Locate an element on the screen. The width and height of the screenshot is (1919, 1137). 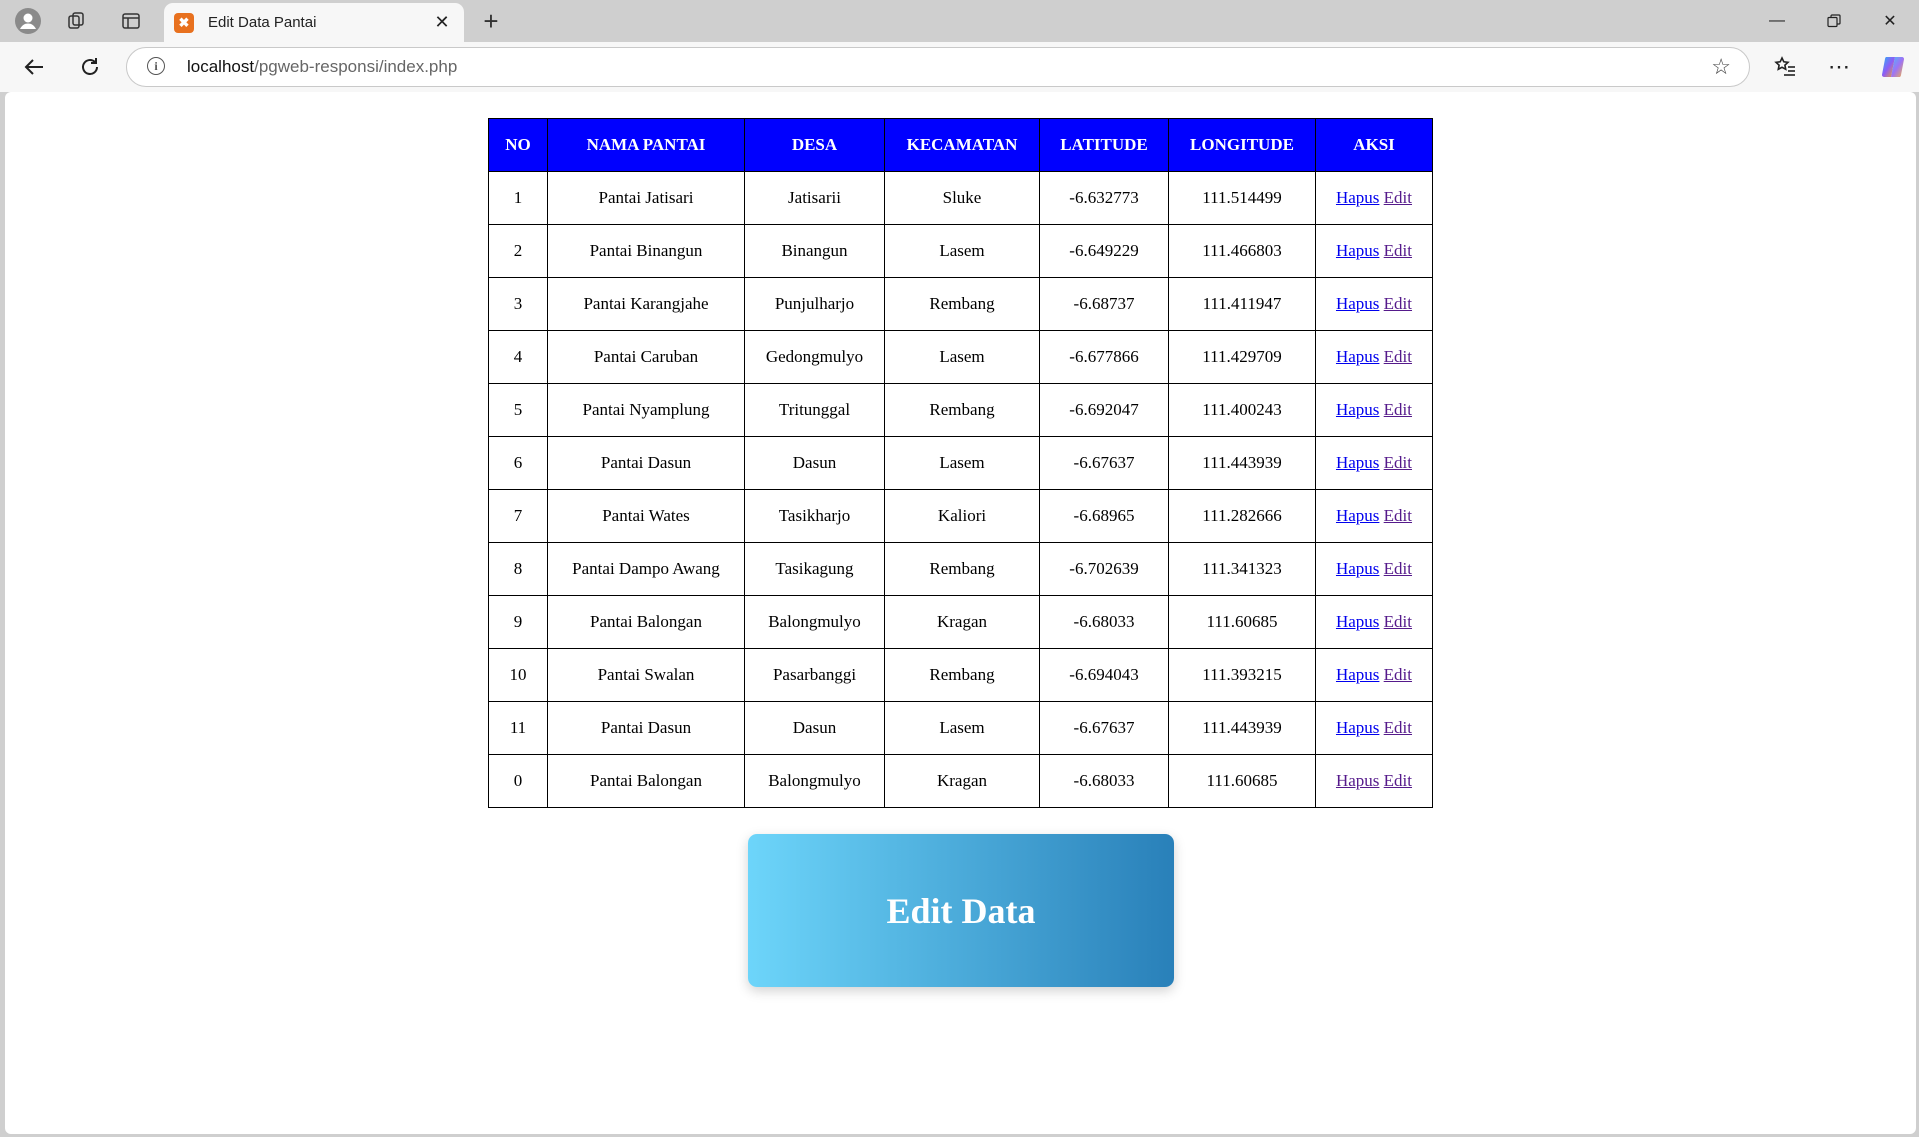
favorites-icon is located at coordinates (1785, 67).